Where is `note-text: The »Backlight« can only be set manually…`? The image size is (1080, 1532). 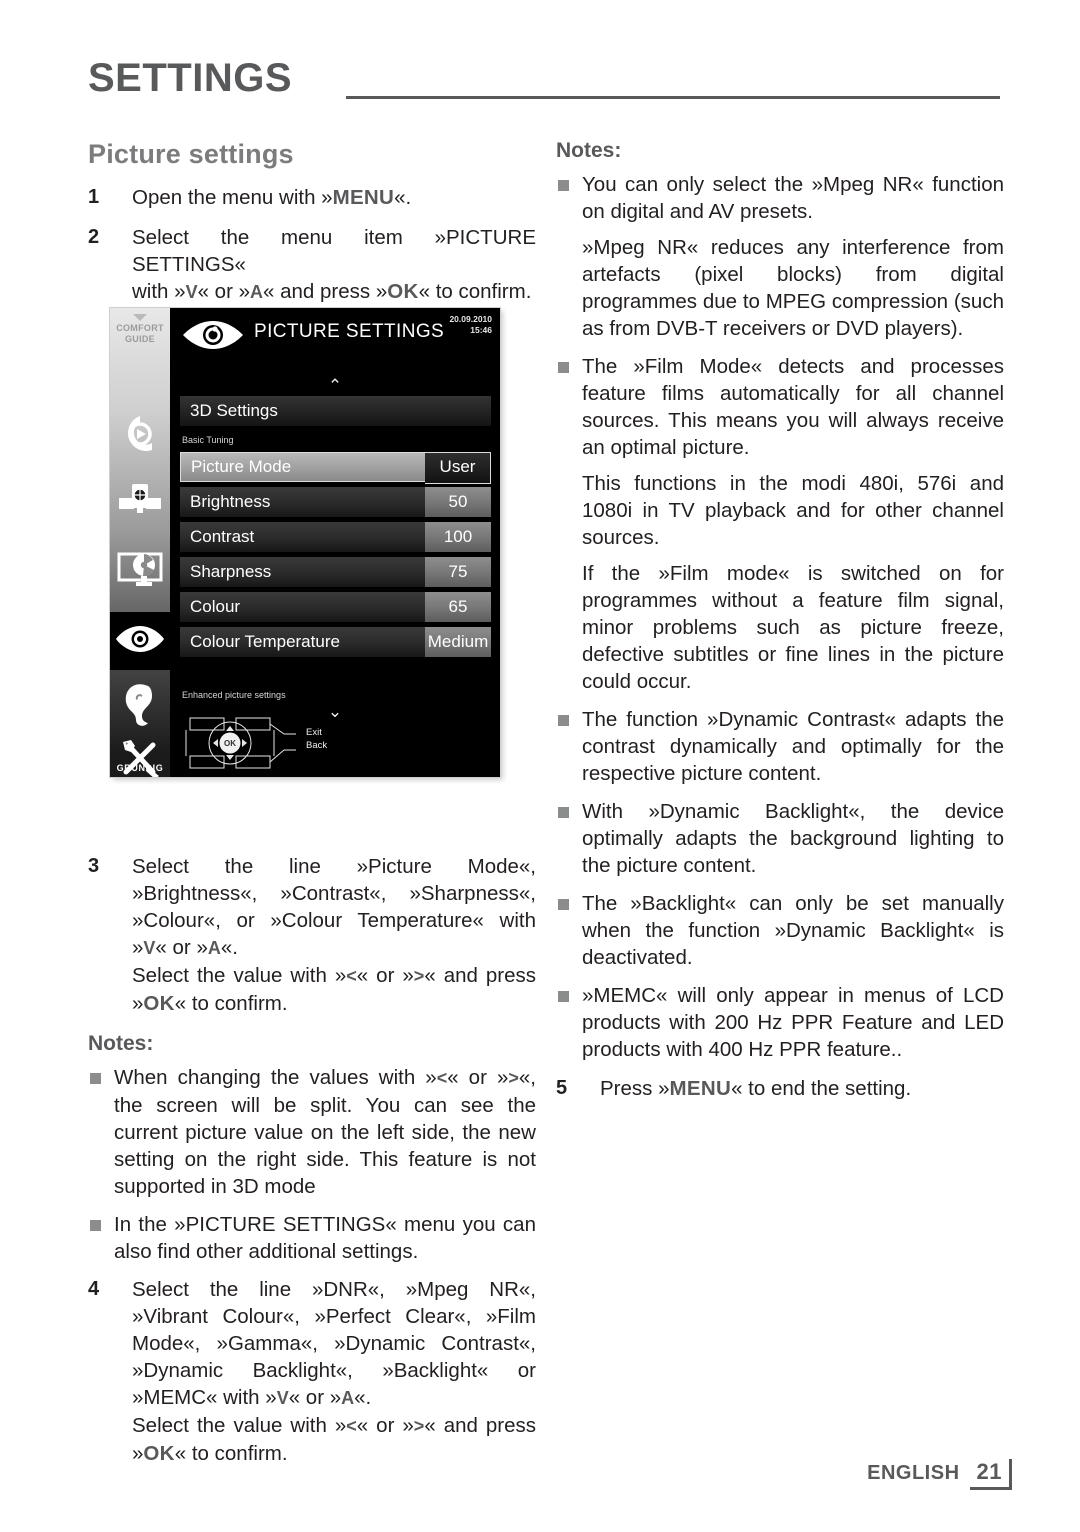 note-text: The »Backlight« can only be set manually… is located at coordinates (793, 930).